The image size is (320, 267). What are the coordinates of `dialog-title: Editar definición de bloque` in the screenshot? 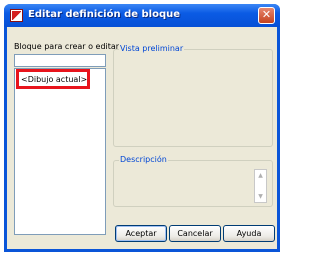 It's located at (104, 14).